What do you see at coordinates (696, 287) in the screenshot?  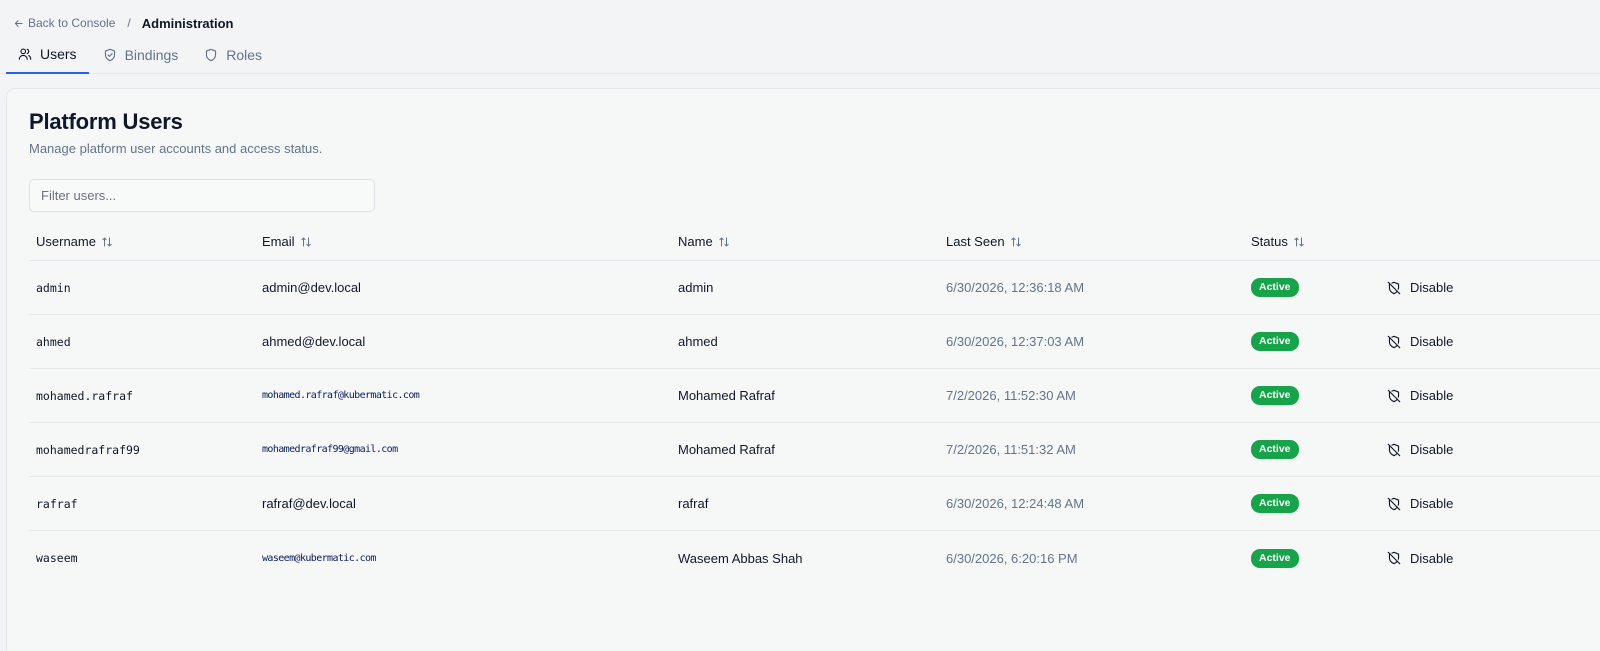 I see `cell-name: admin` at bounding box center [696, 287].